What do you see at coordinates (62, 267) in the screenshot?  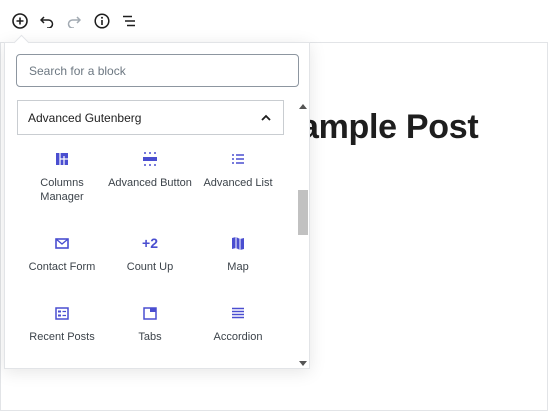 I see `block-label: Contact Form` at bounding box center [62, 267].